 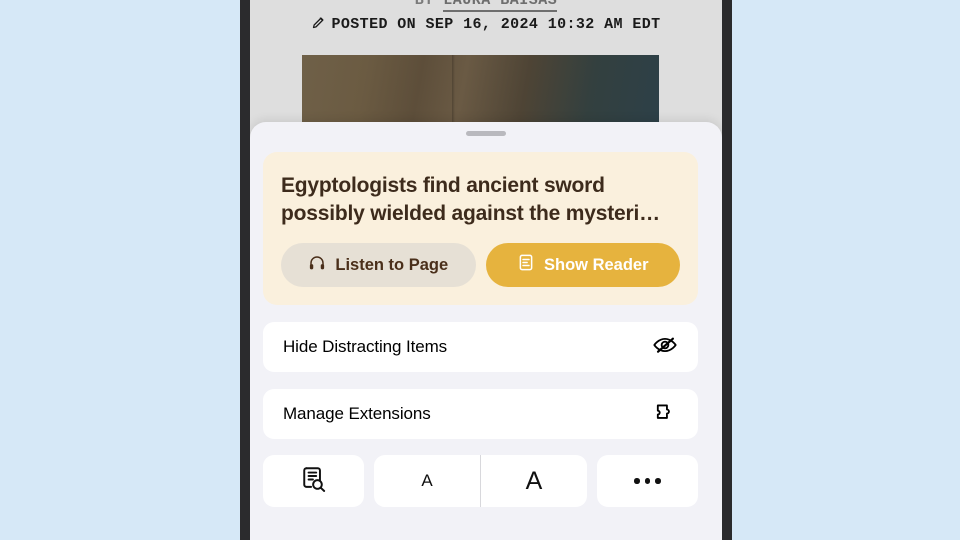 What do you see at coordinates (596, 264) in the screenshot?
I see `show-reader-label: Show Reader` at bounding box center [596, 264].